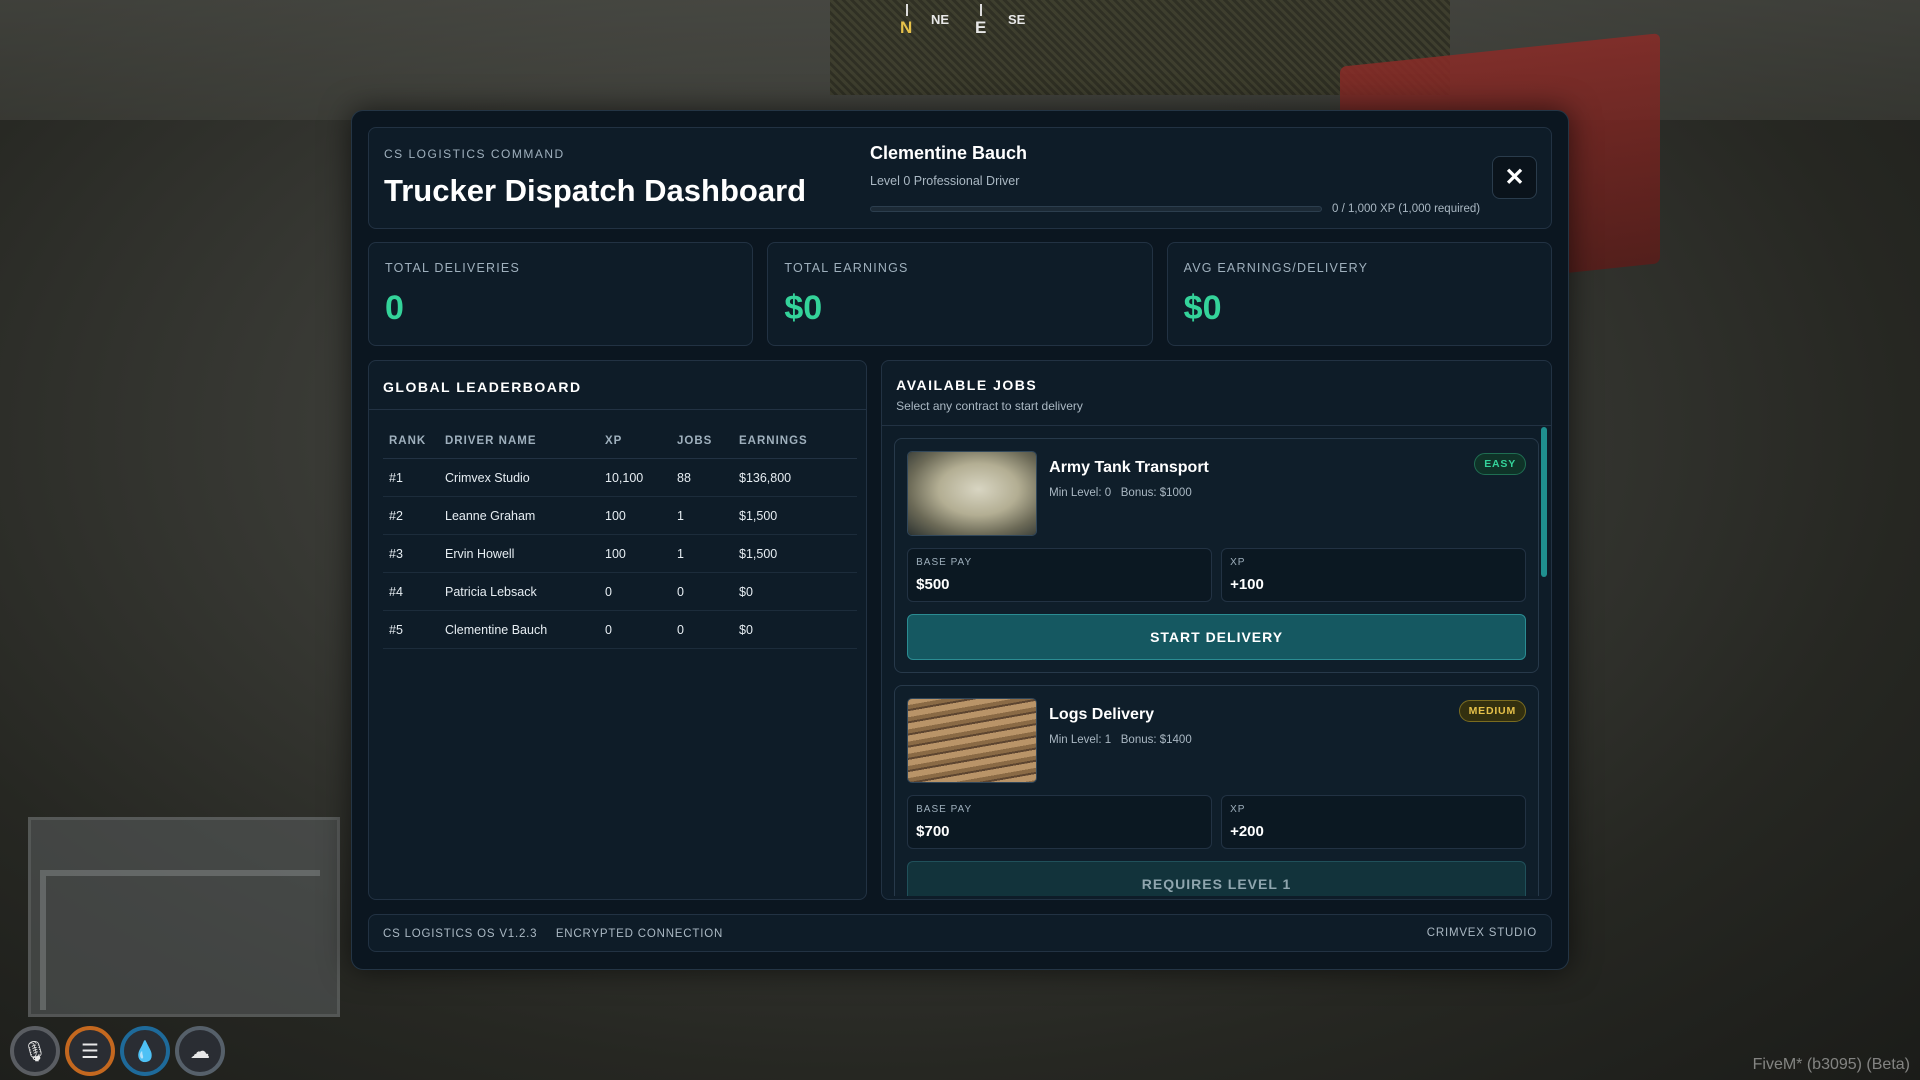  I want to click on jobs-title: AVAILABLE JOBS, so click(967, 385).